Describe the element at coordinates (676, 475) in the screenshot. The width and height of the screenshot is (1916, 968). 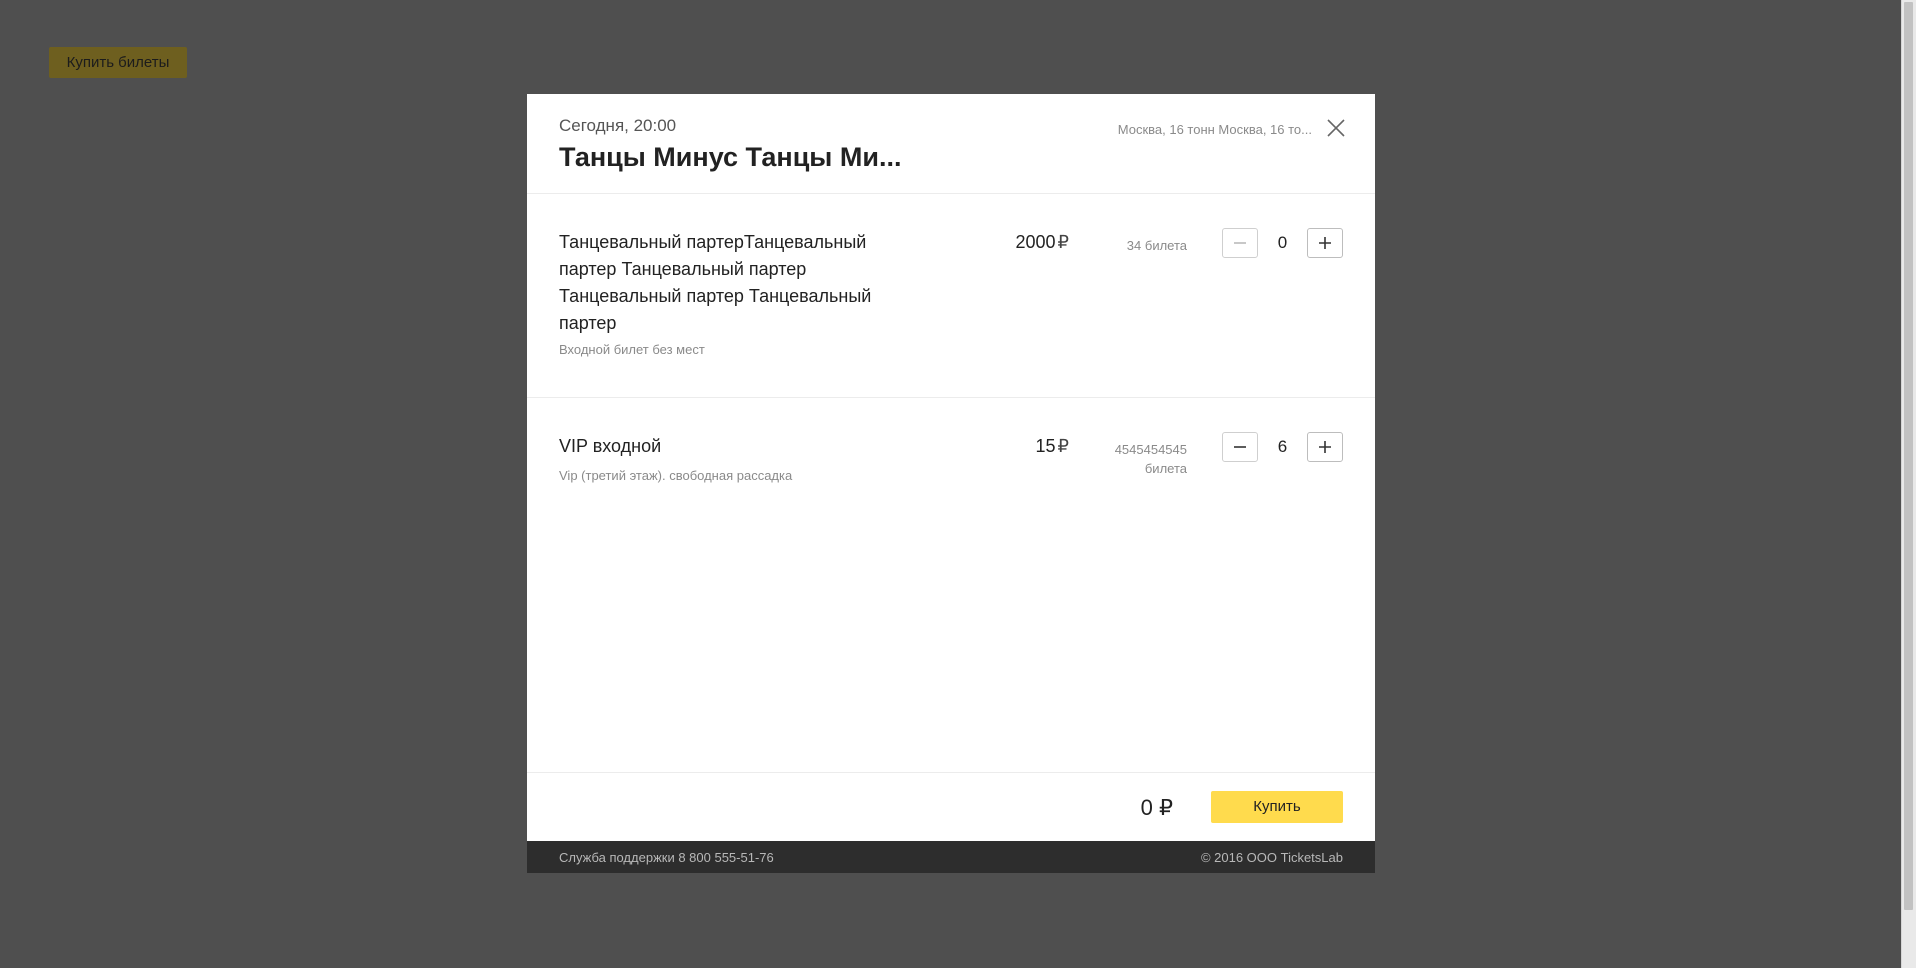
I see `ticket-description: Vip (третий этаж). свободная рассадка` at that location.